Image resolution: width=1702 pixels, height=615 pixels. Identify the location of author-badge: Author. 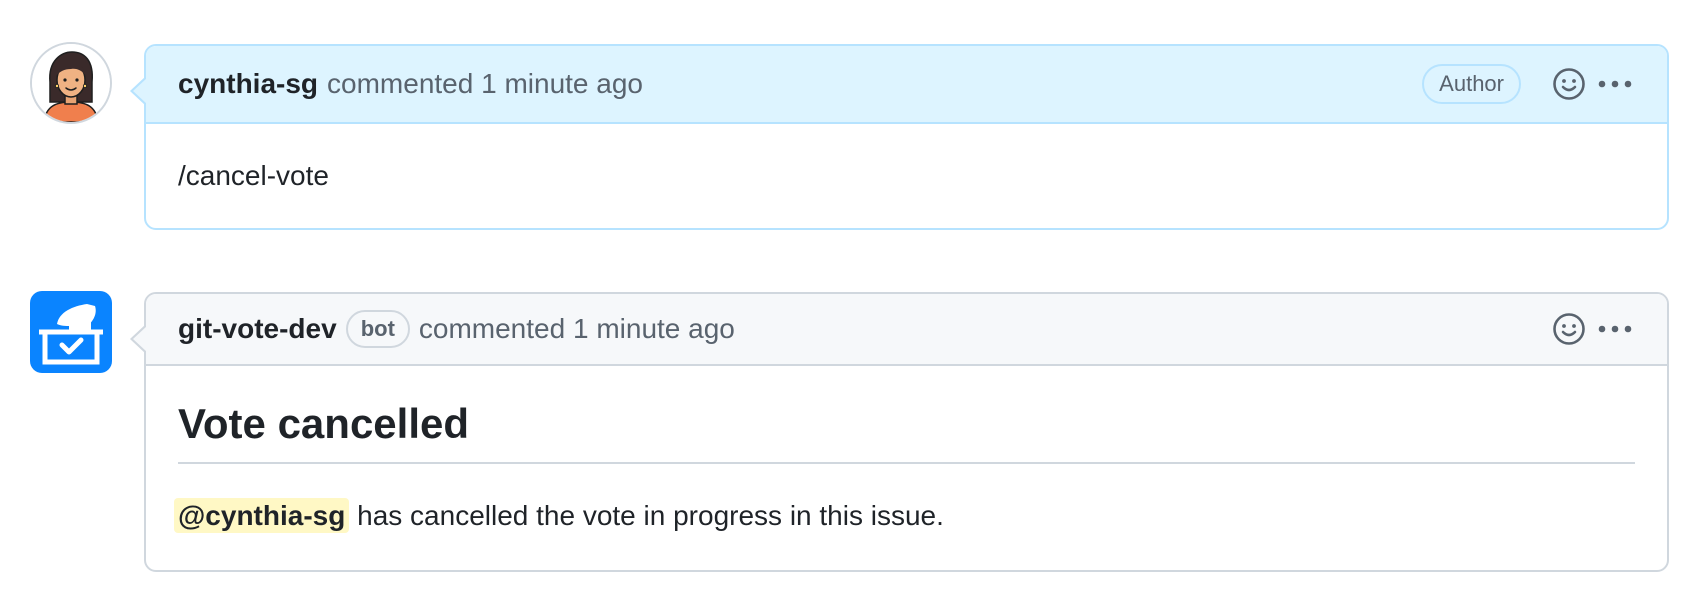
(1471, 84).